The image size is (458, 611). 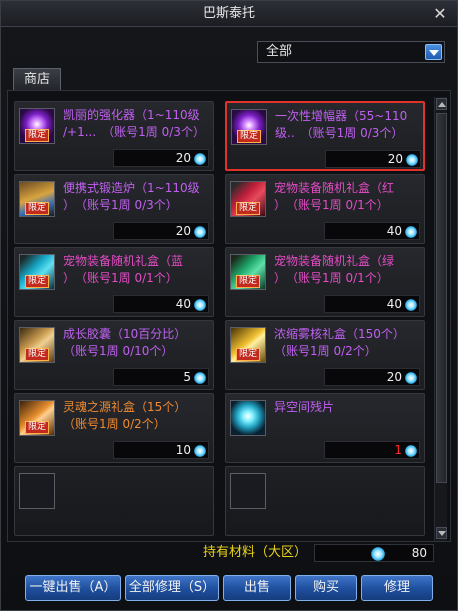 I want to click on shop-item-card: 异空间残片 1, so click(x=325, y=428).